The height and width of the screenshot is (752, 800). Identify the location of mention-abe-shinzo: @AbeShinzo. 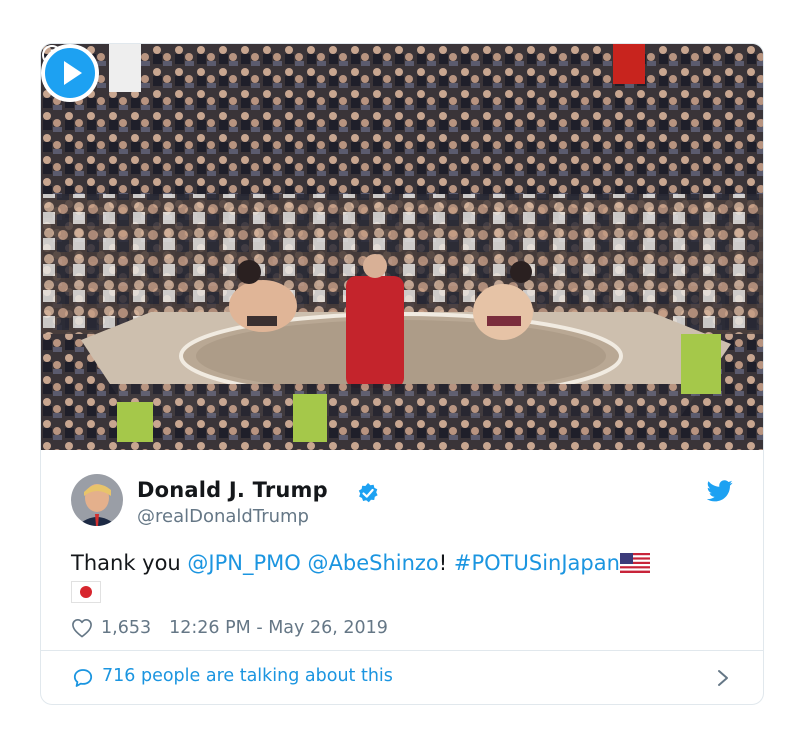
(373, 563).